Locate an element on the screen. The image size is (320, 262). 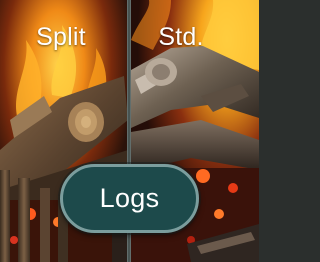
panel-label-split: Split is located at coordinates (61, 37).